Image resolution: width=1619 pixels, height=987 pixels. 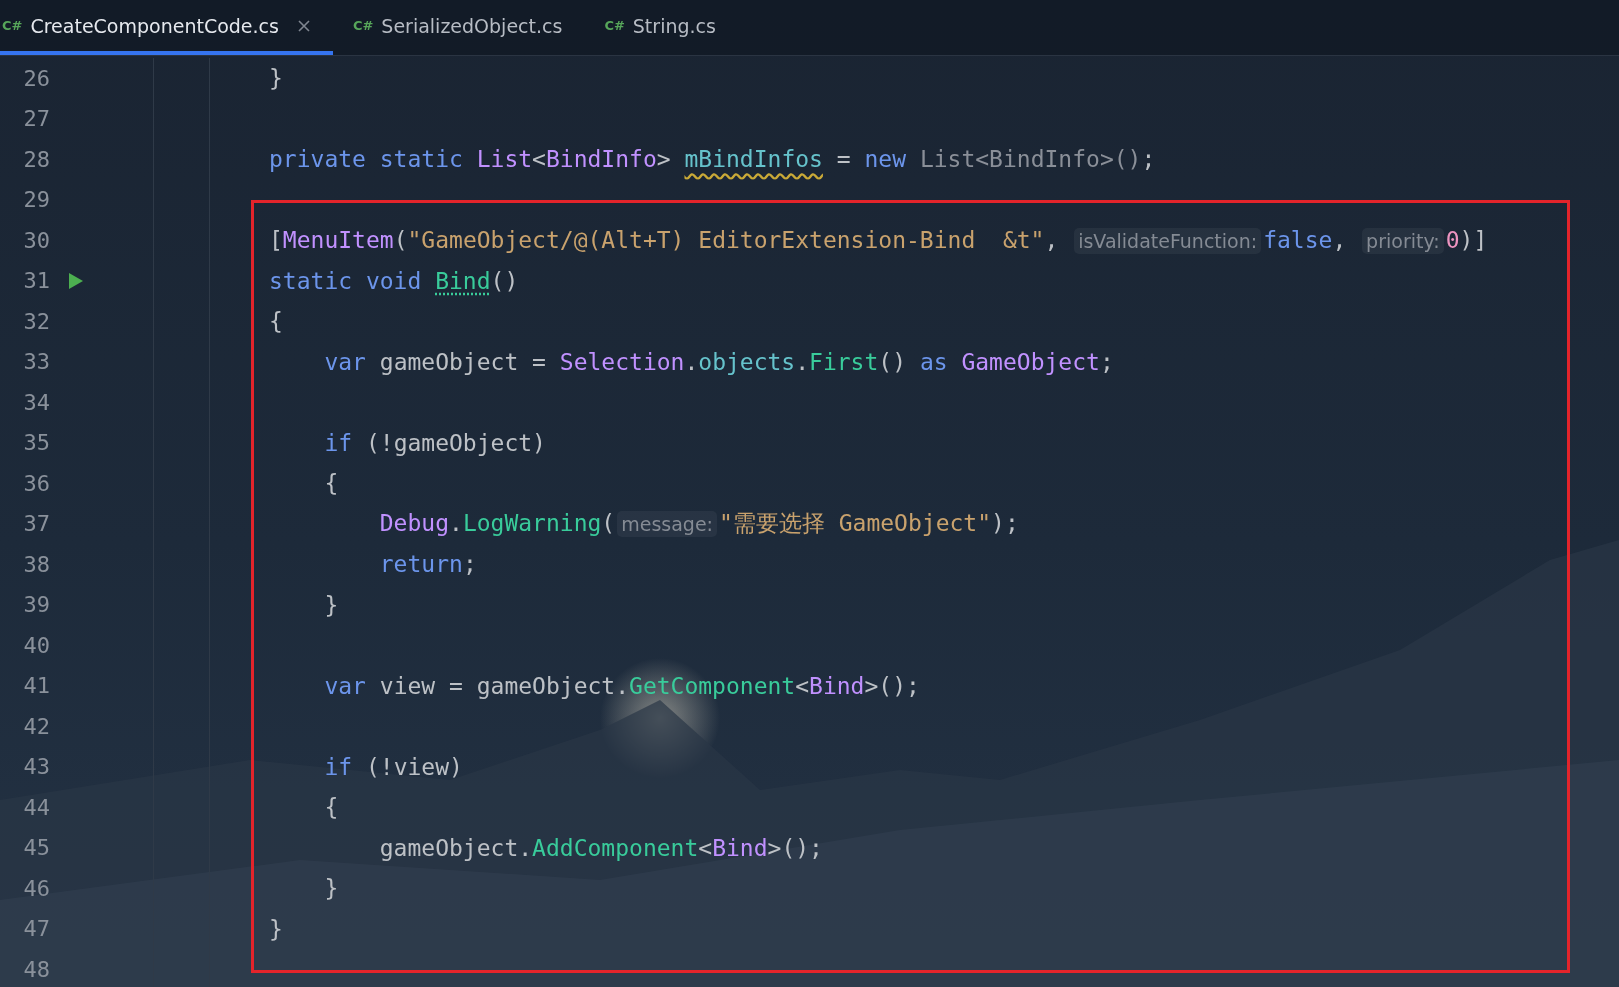 What do you see at coordinates (393, 280) in the screenshot?
I see `code-line: static void Bind()` at bounding box center [393, 280].